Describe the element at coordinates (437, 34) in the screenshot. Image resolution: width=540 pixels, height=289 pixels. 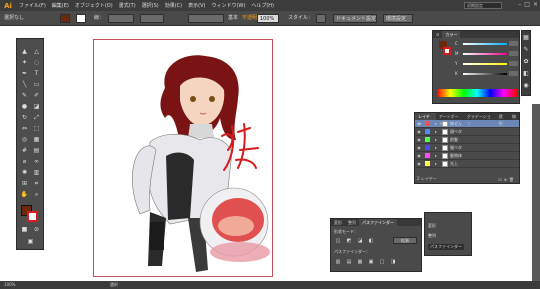
I see `tab-color-guide: ⊟` at that location.